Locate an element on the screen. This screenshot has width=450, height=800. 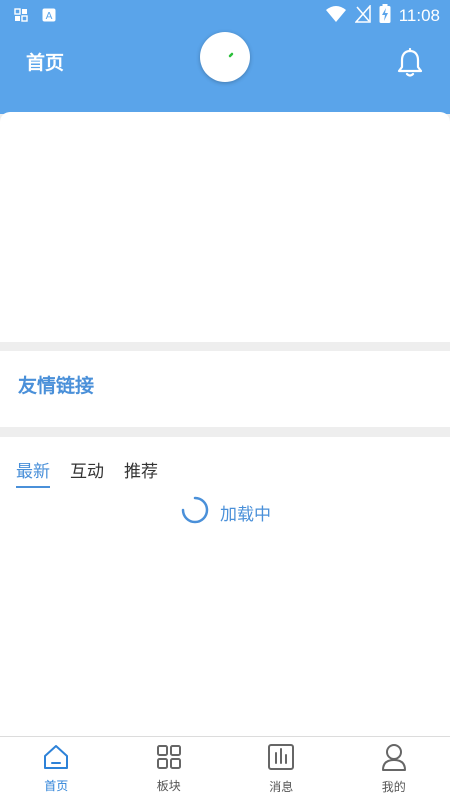
bell-icon is located at coordinates (410, 64).